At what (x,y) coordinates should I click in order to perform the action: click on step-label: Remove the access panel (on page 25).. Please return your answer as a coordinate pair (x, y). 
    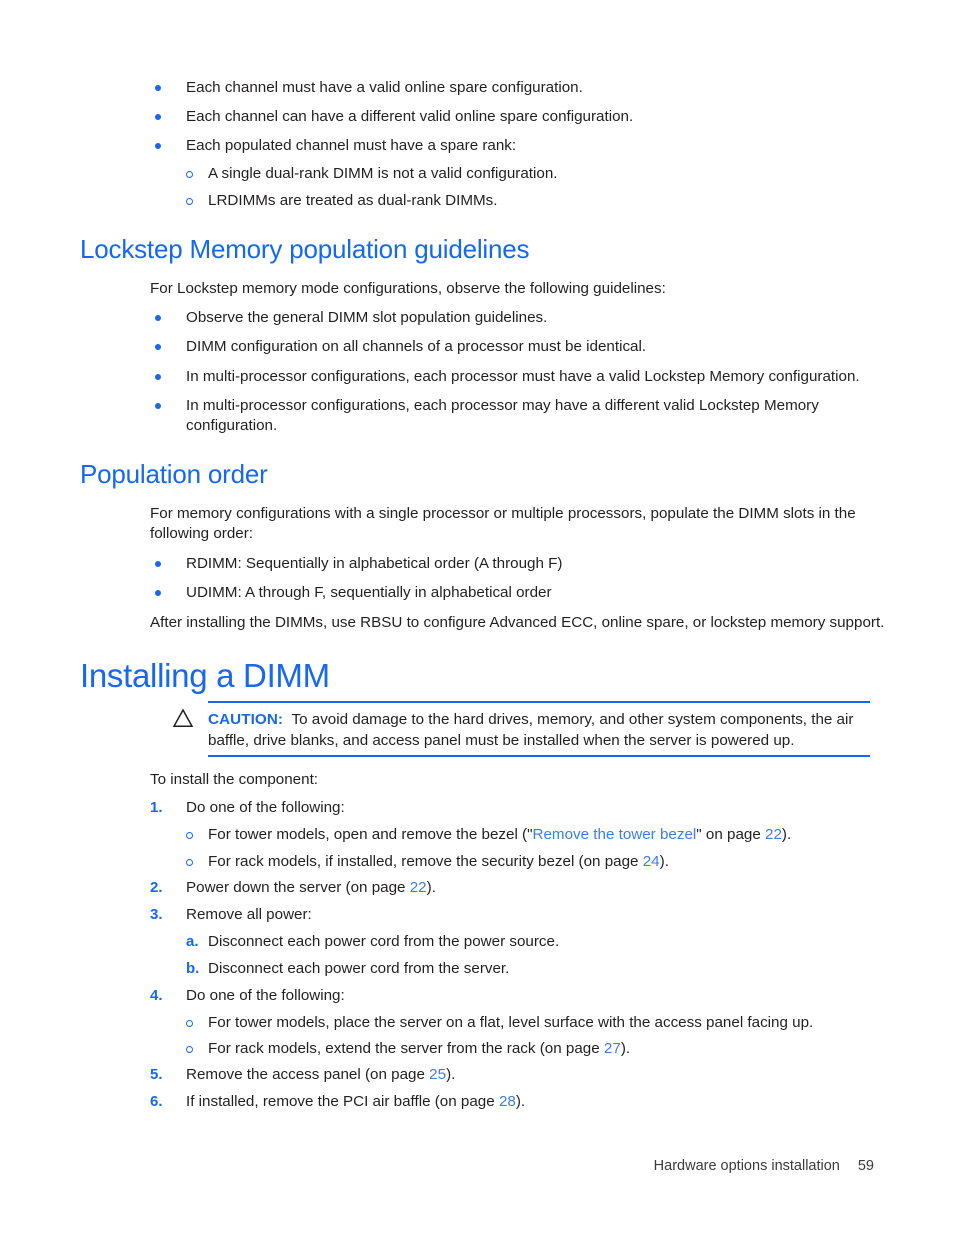
    Looking at the image, I should click on (518, 1075).